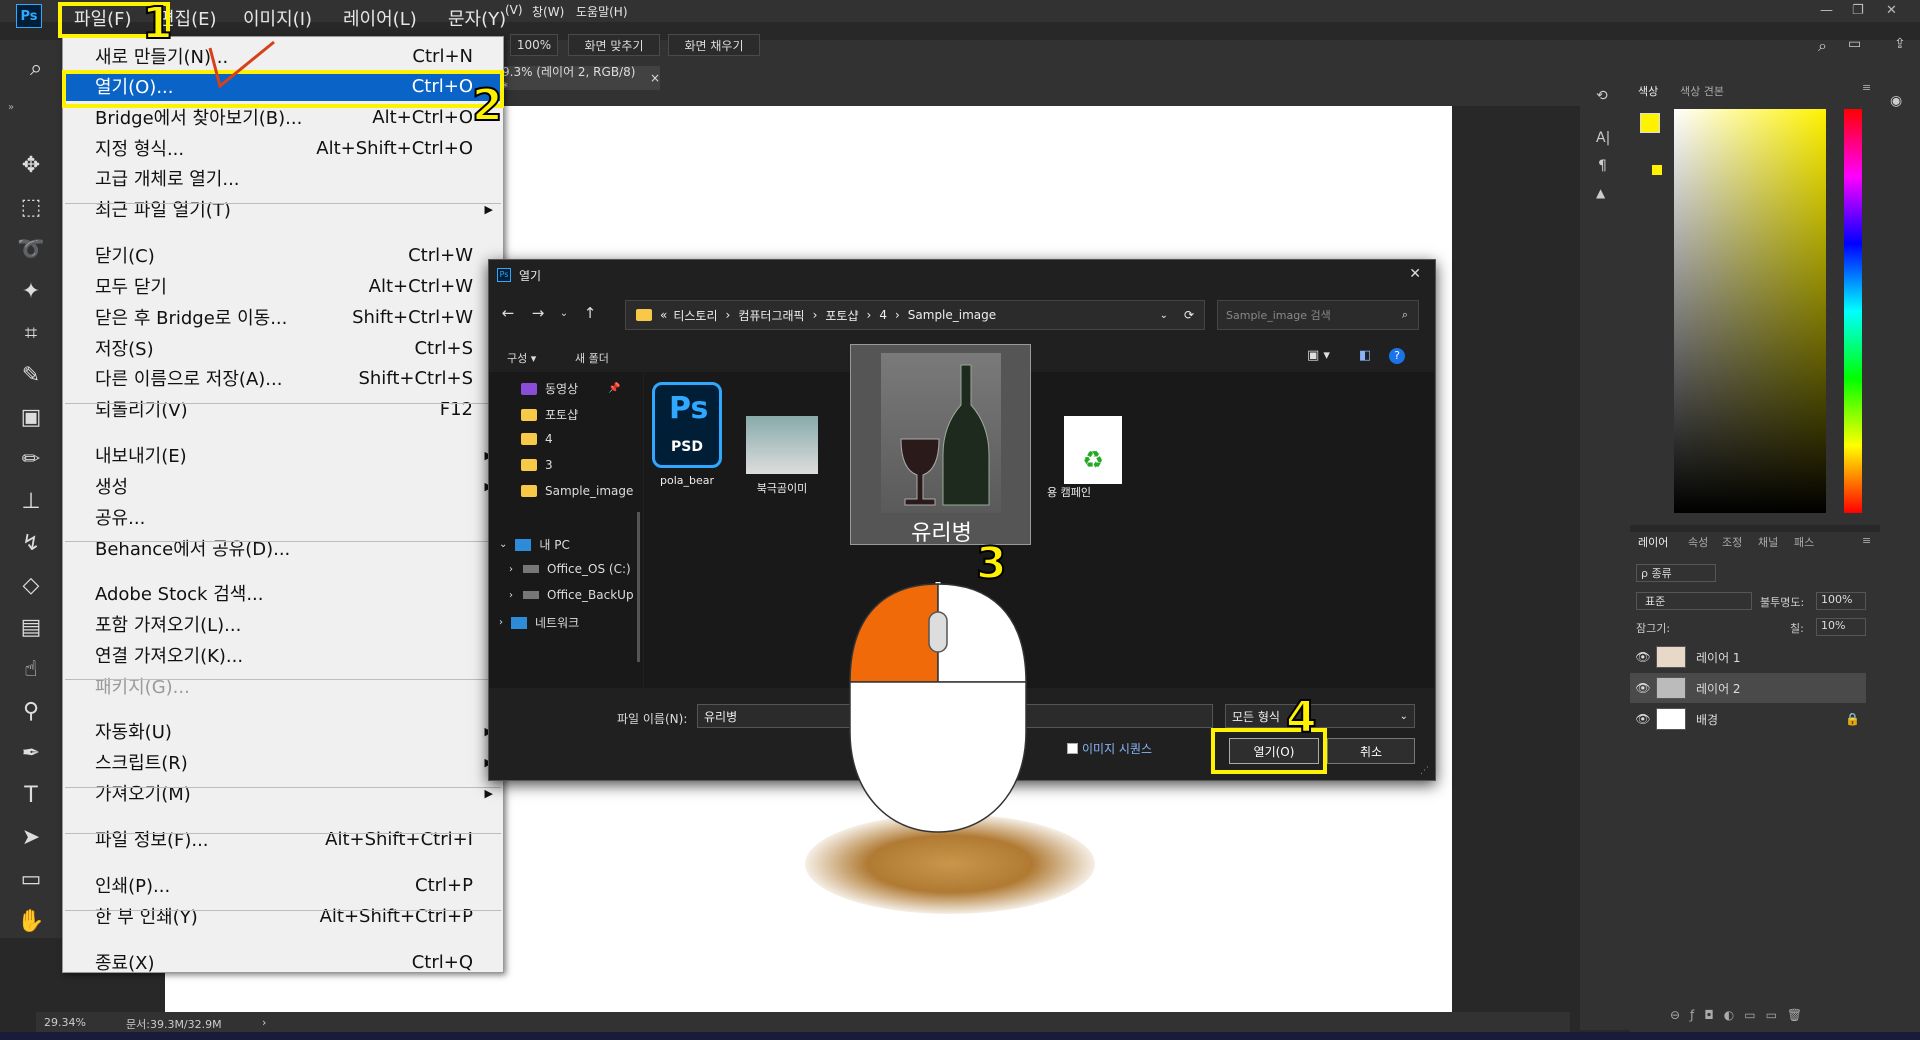  Describe the element at coordinates (952, 315) in the screenshot. I see `breadcrumb-item: Sample_image` at that location.